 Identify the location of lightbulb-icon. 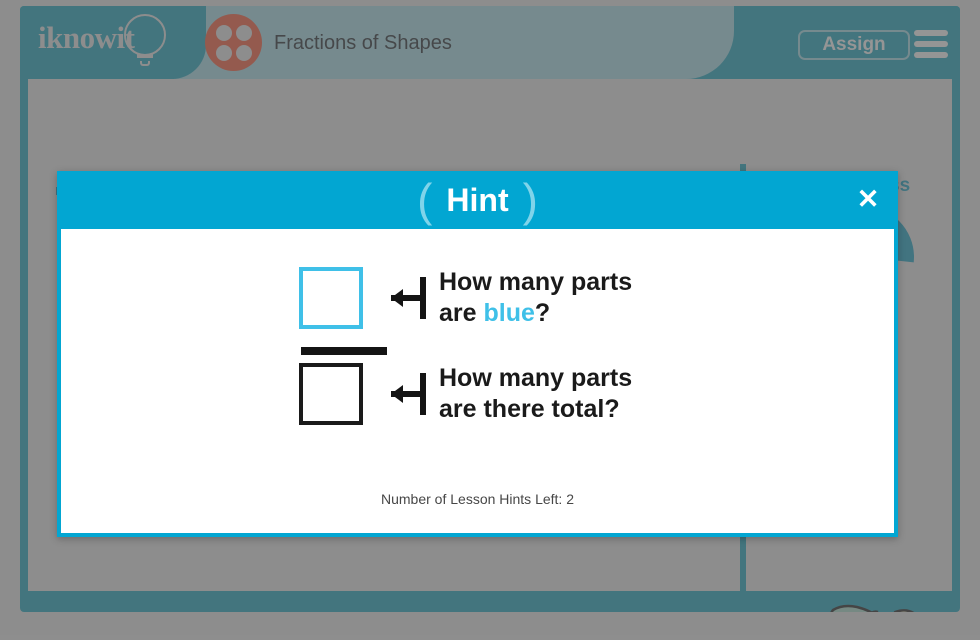
(145, 35).